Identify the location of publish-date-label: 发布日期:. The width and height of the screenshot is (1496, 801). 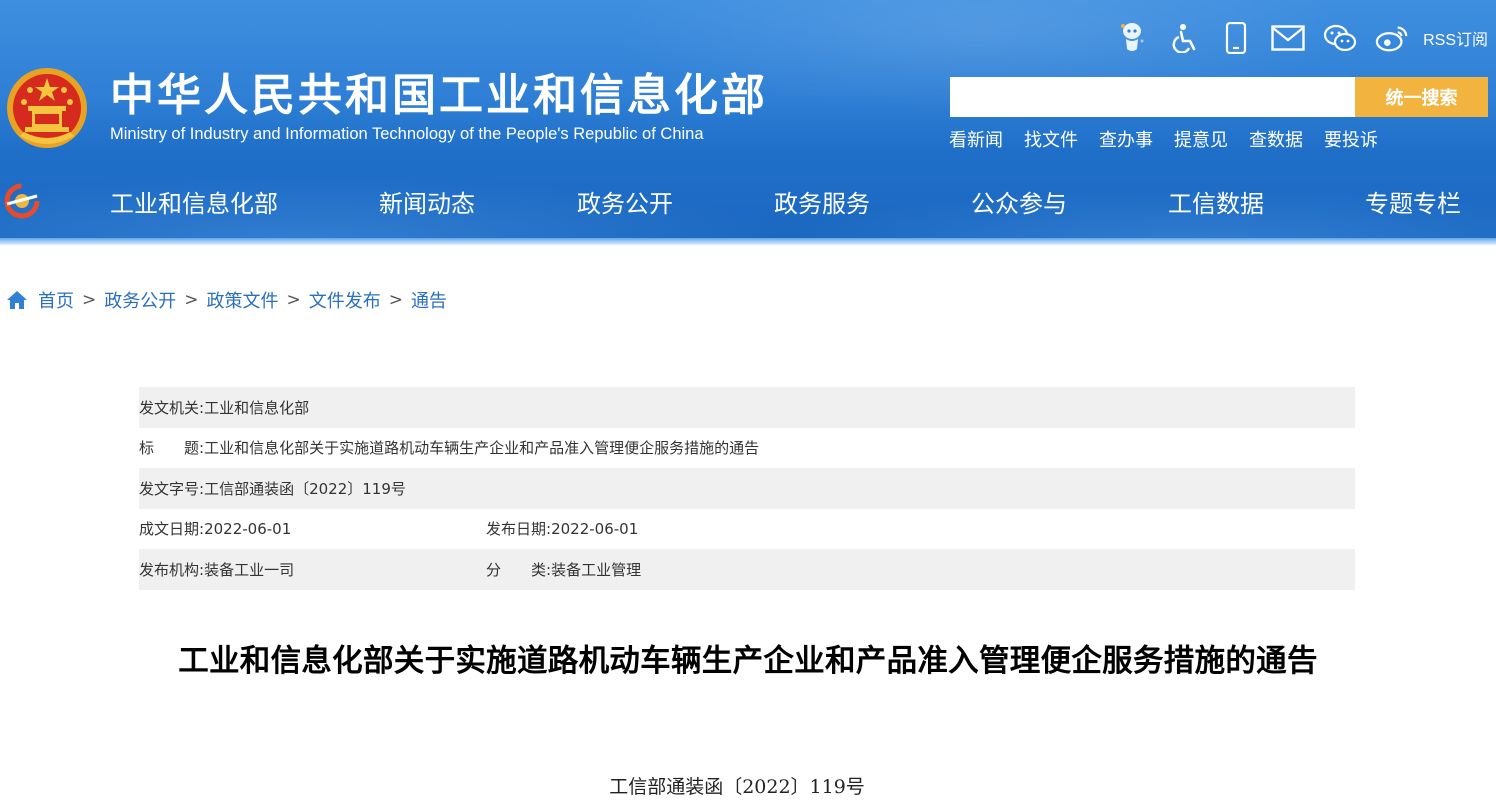
(519, 529).